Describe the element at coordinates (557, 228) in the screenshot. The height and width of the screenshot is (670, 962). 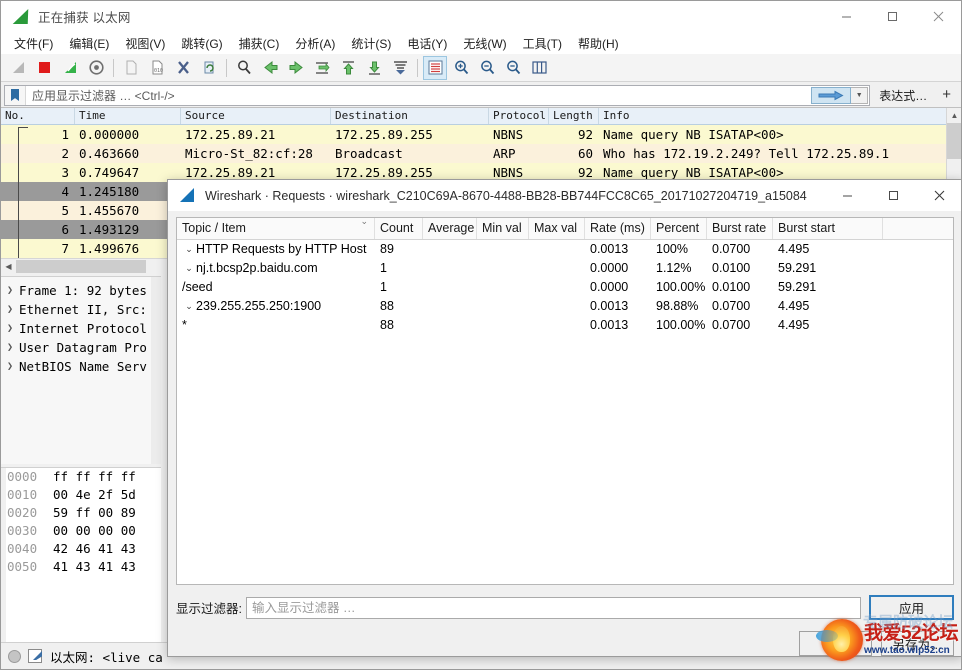
I see `column-header-max-val: Max val` at that location.